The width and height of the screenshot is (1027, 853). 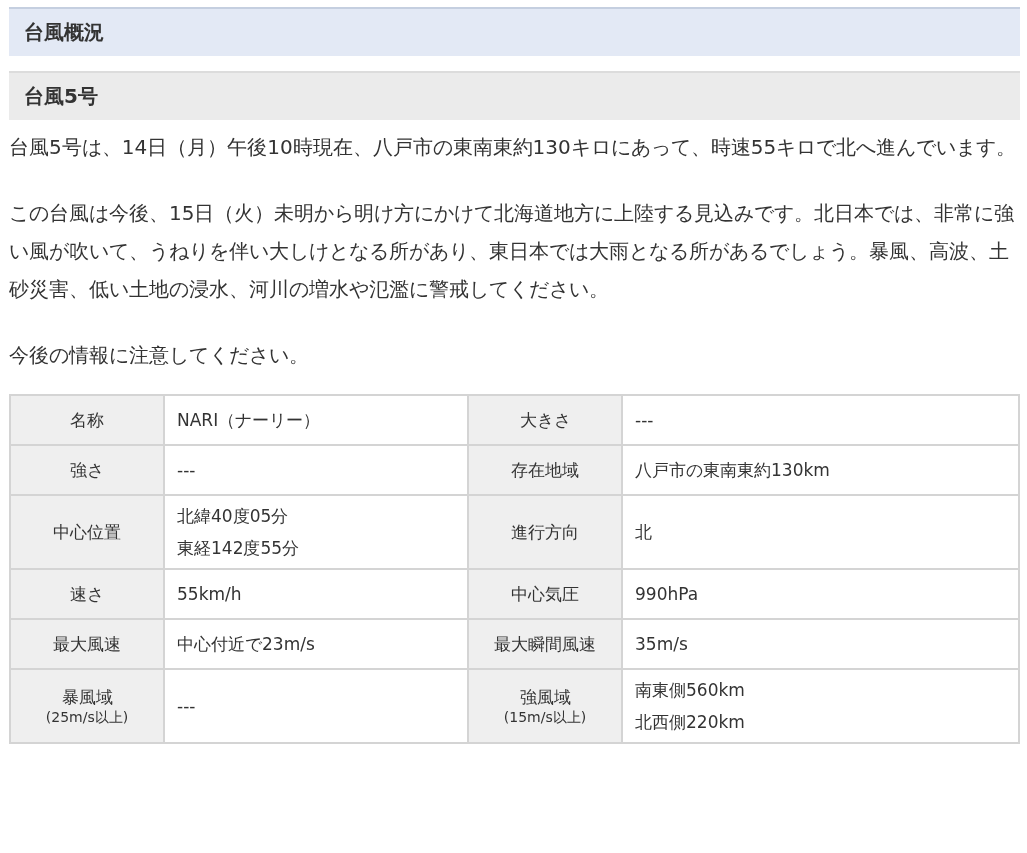 What do you see at coordinates (87, 532) in the screenshot?
I see `label-text: 中心位置` at bounding box center [87, 532].